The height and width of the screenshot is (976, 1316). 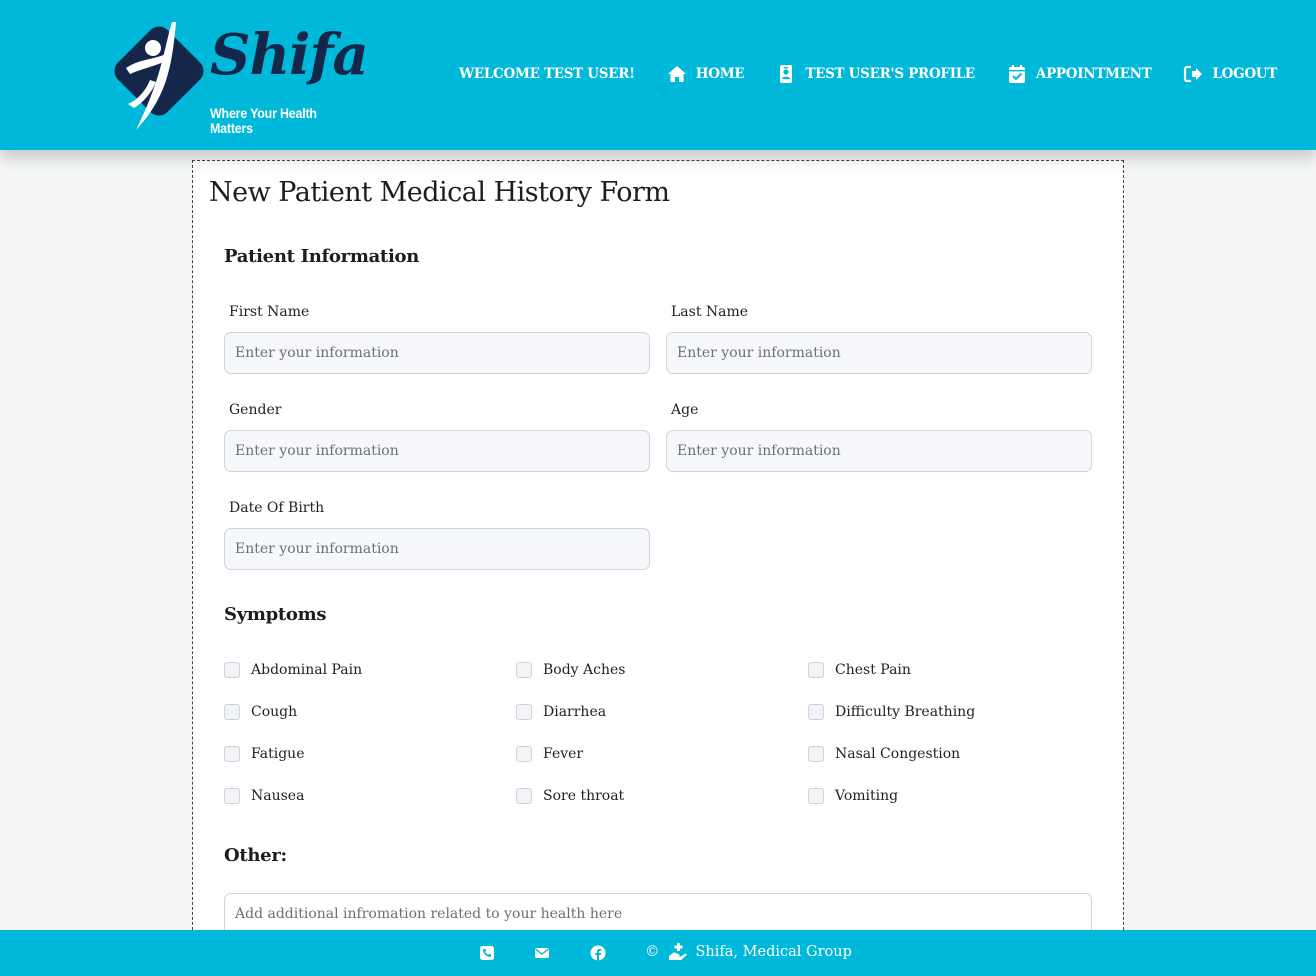 I want to click on symptom-label: Difficulty Breathing, so click(x=905, y=712).